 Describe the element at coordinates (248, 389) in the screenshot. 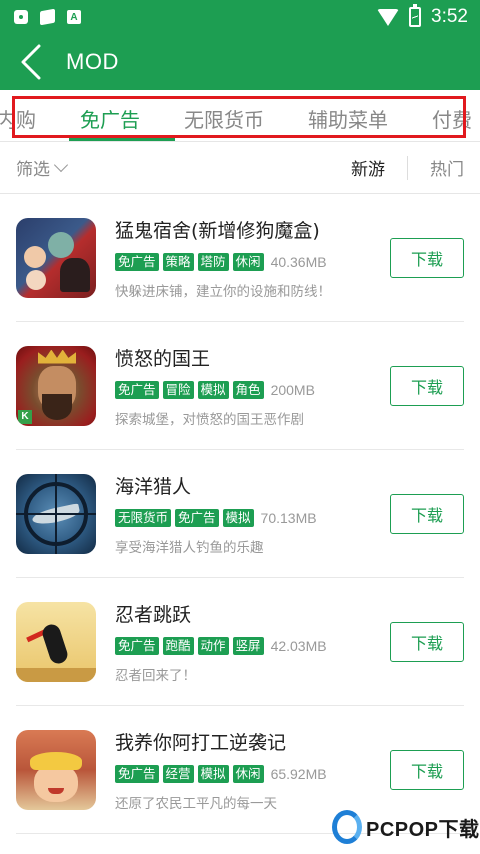

I see `app-tag: 角色` at that location.